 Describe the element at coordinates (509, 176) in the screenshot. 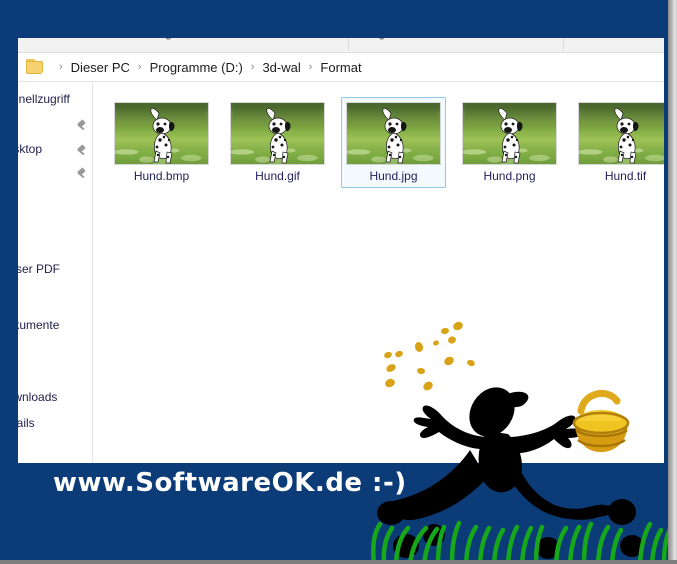

I see `file-label: Hund.png` at that location.